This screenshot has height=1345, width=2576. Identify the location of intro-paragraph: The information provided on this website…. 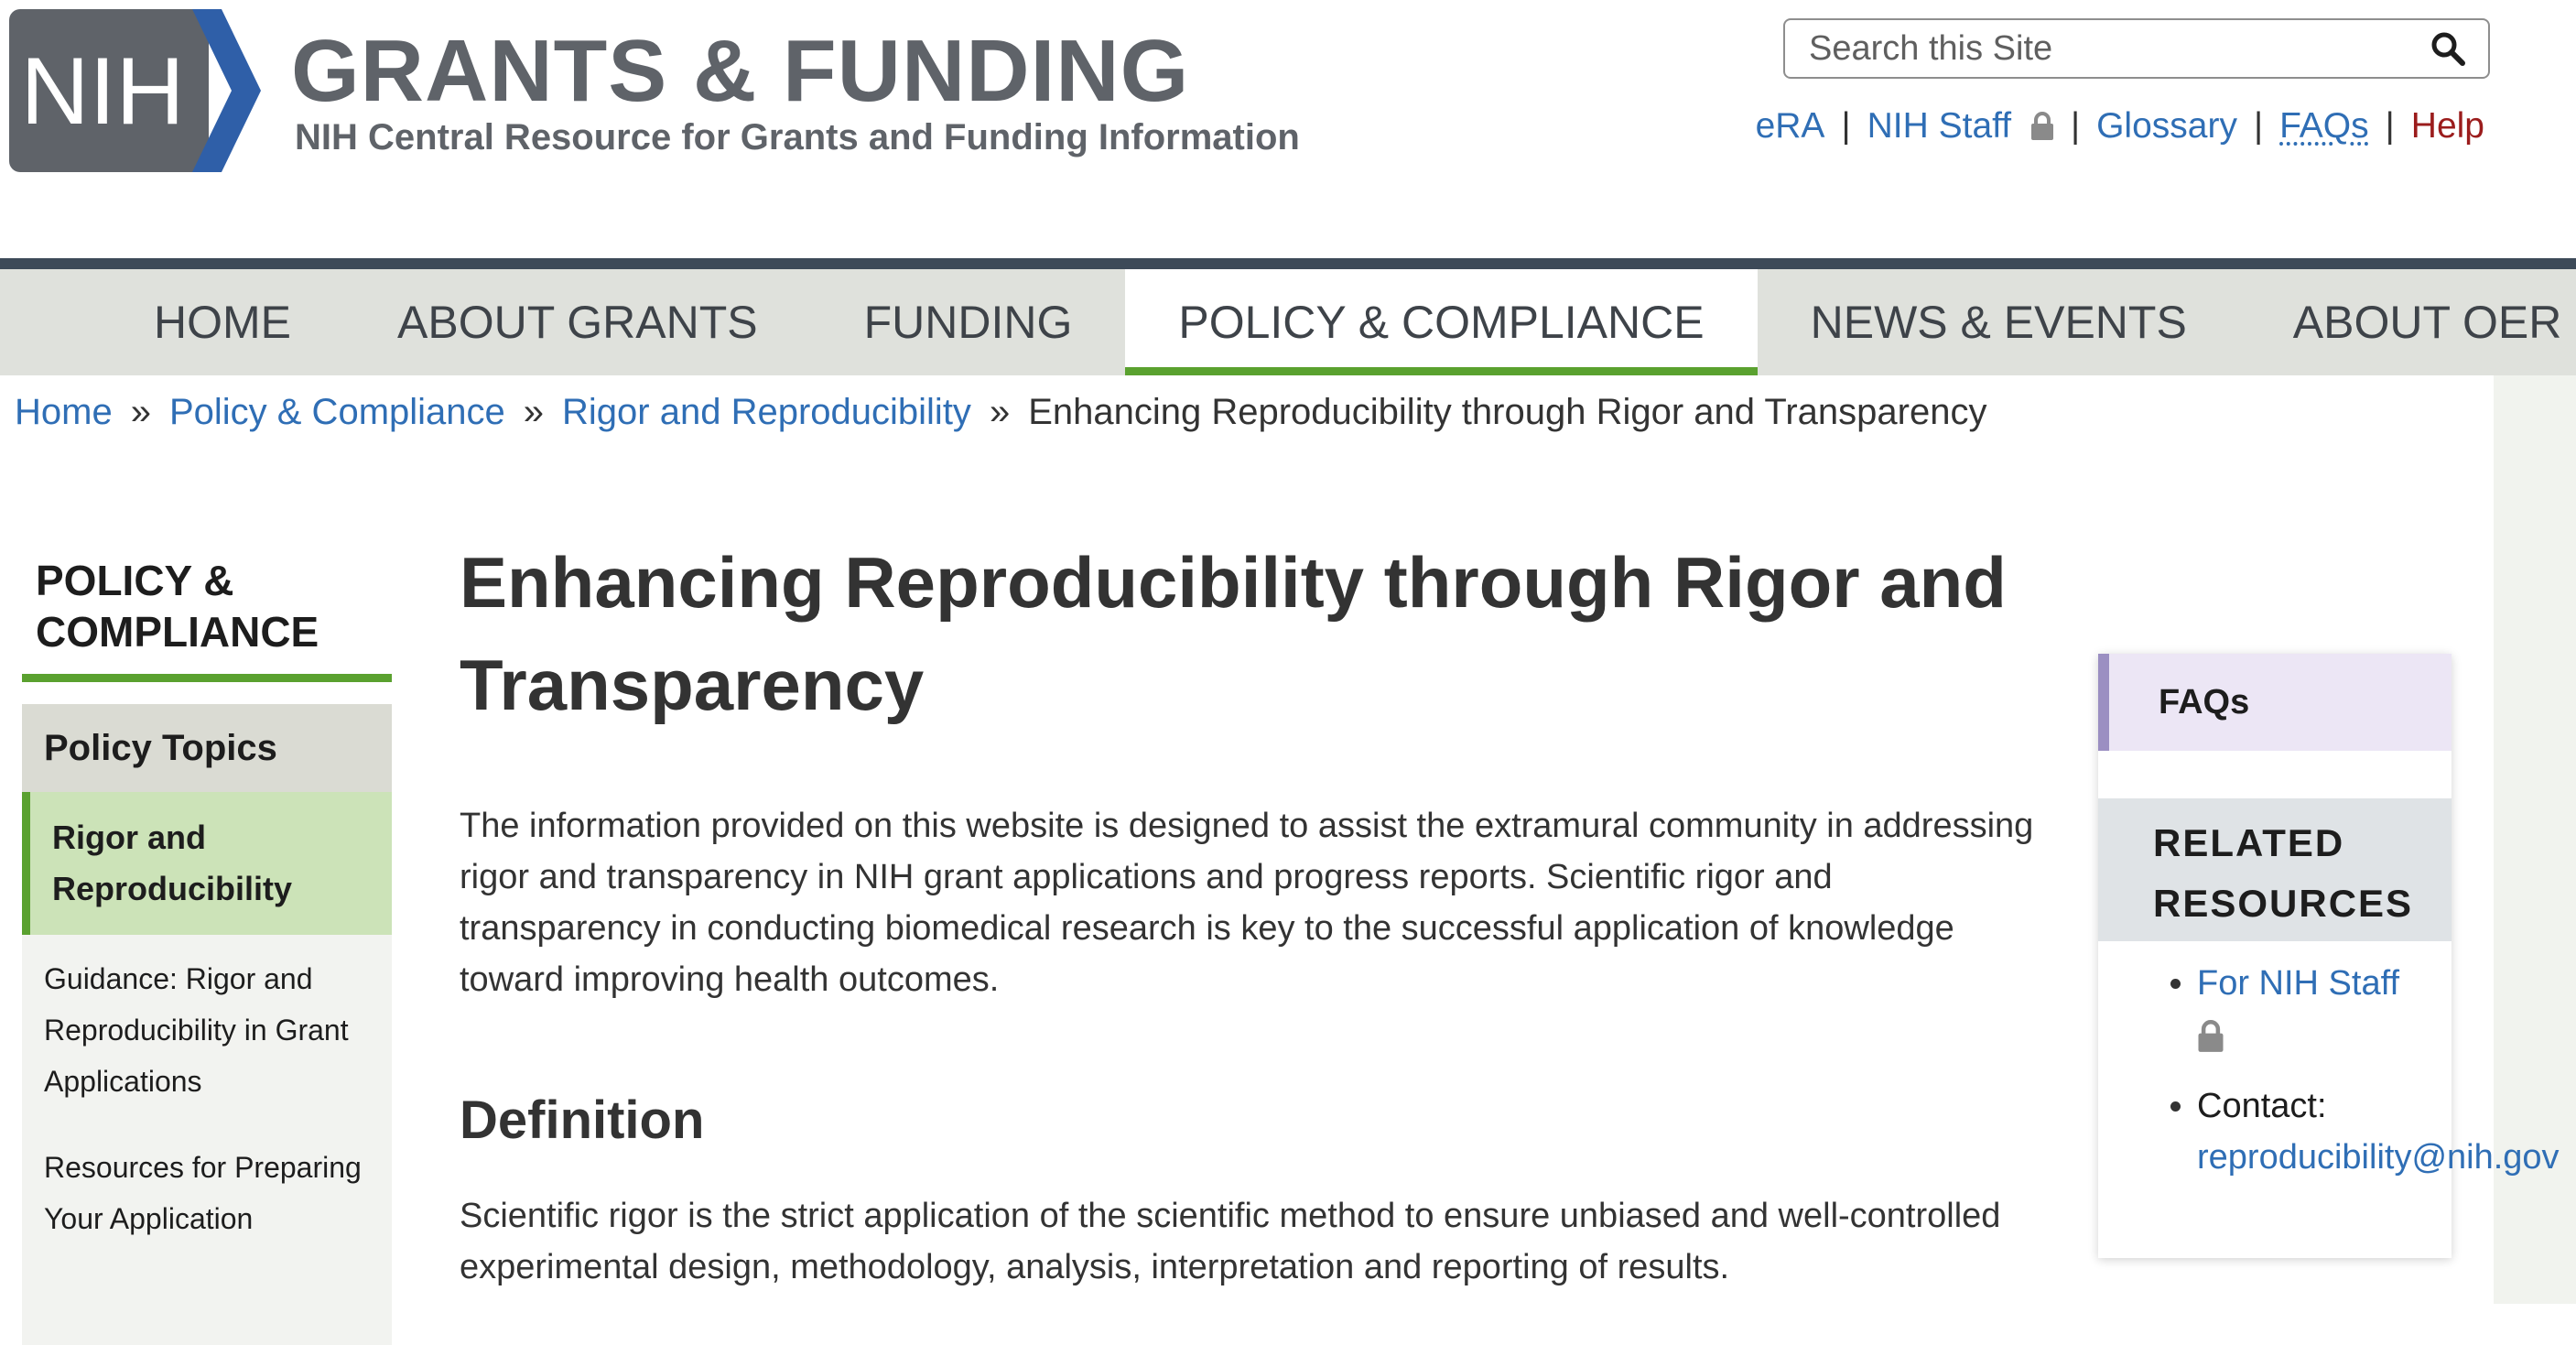
(1247, 903).